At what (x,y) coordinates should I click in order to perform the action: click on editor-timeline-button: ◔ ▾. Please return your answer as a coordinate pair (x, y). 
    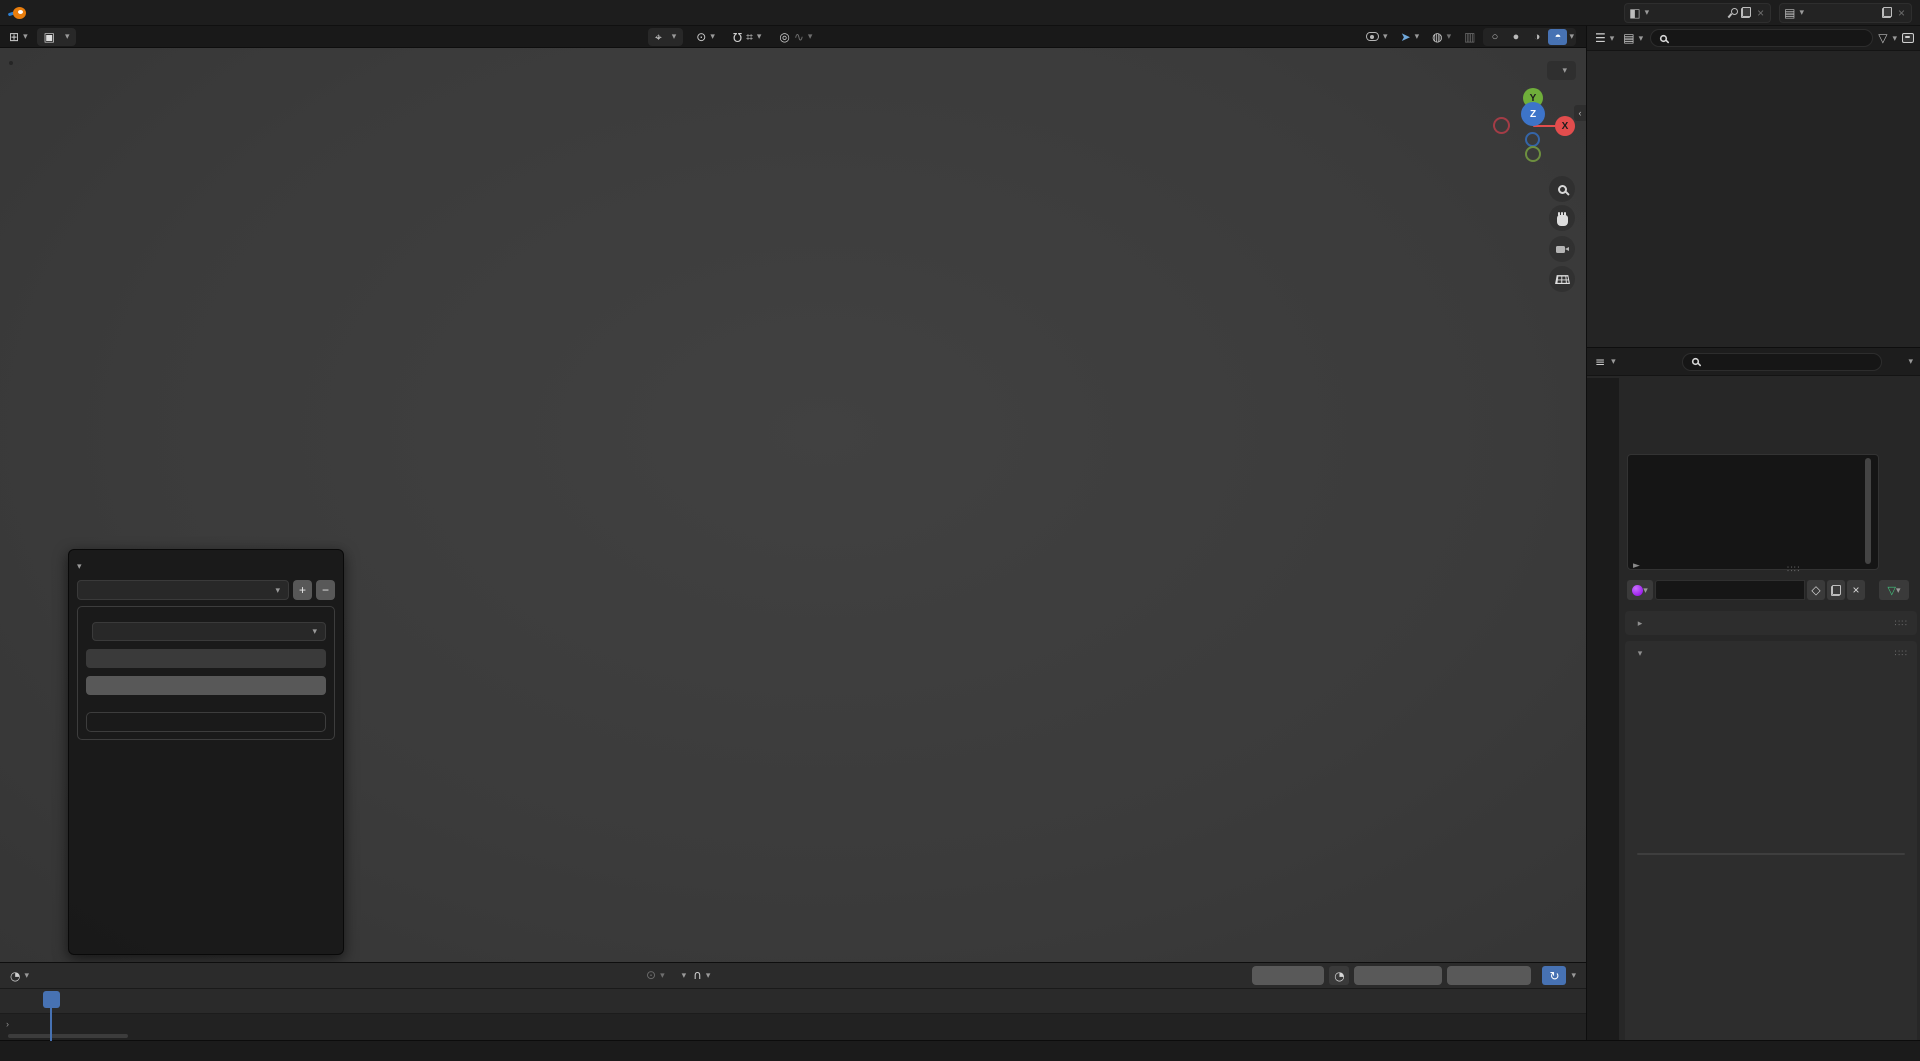
    Looking at the image, I should click on (19, 976).